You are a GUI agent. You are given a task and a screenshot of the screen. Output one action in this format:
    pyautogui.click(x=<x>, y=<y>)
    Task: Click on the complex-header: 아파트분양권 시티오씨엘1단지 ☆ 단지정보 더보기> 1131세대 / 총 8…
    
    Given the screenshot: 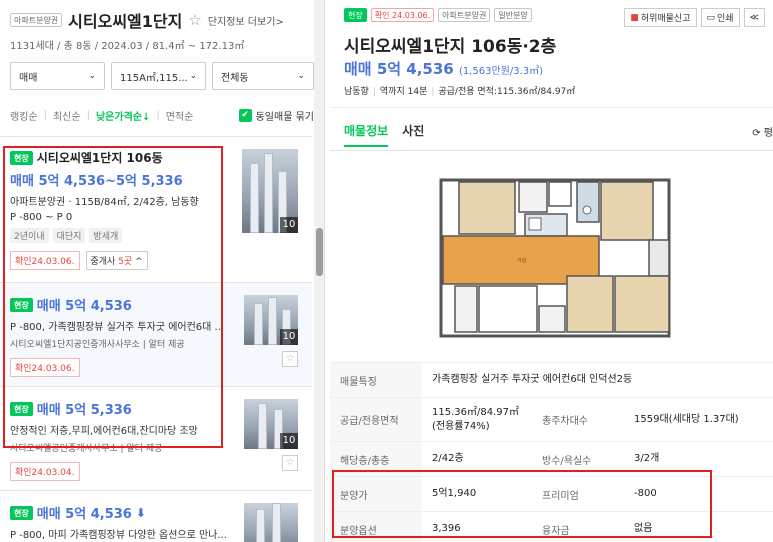 What is the action you would take?
    pyautogui.click(x=162, y=30)
    